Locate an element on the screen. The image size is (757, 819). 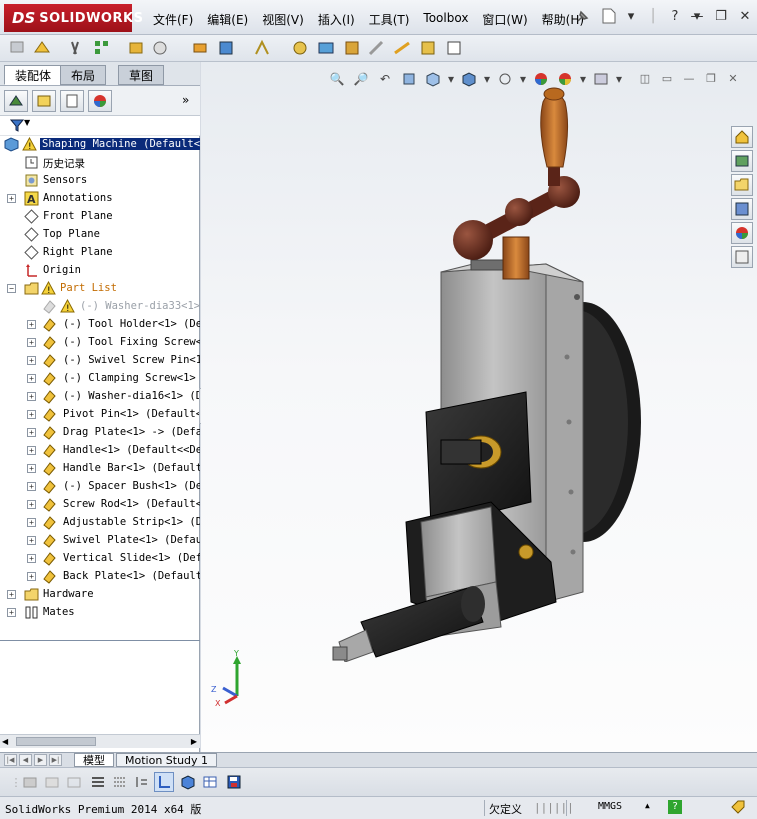
appearances-icon is located at coordinates (742, 233).